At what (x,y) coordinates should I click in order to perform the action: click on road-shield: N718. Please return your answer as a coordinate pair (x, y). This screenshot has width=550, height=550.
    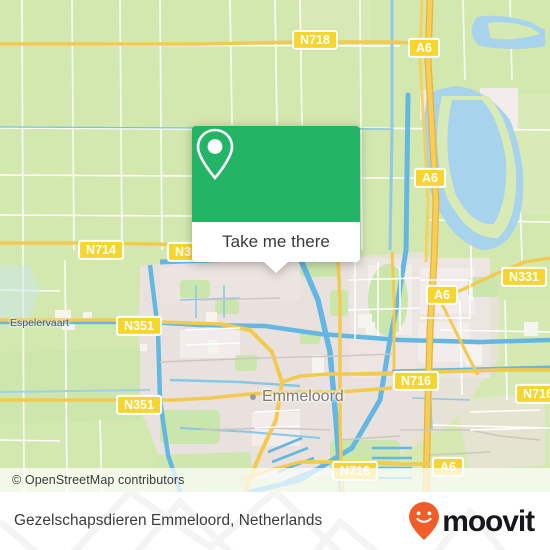
    Looking at the image, I should click on (315, 40).